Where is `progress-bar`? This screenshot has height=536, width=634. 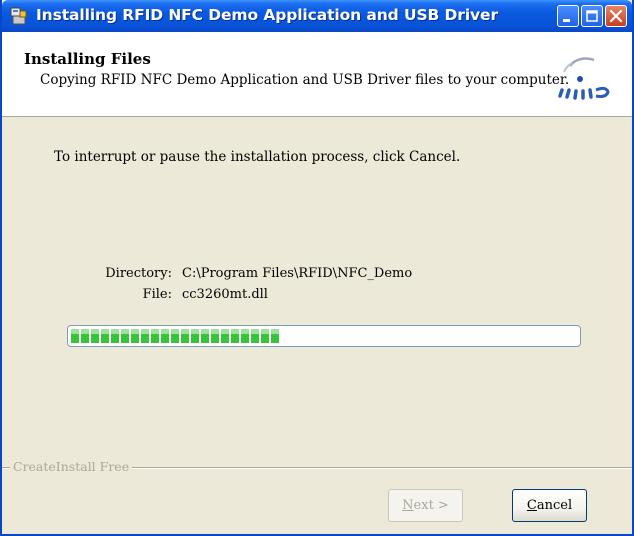 progress-bar is located at coordinates (324, 336).